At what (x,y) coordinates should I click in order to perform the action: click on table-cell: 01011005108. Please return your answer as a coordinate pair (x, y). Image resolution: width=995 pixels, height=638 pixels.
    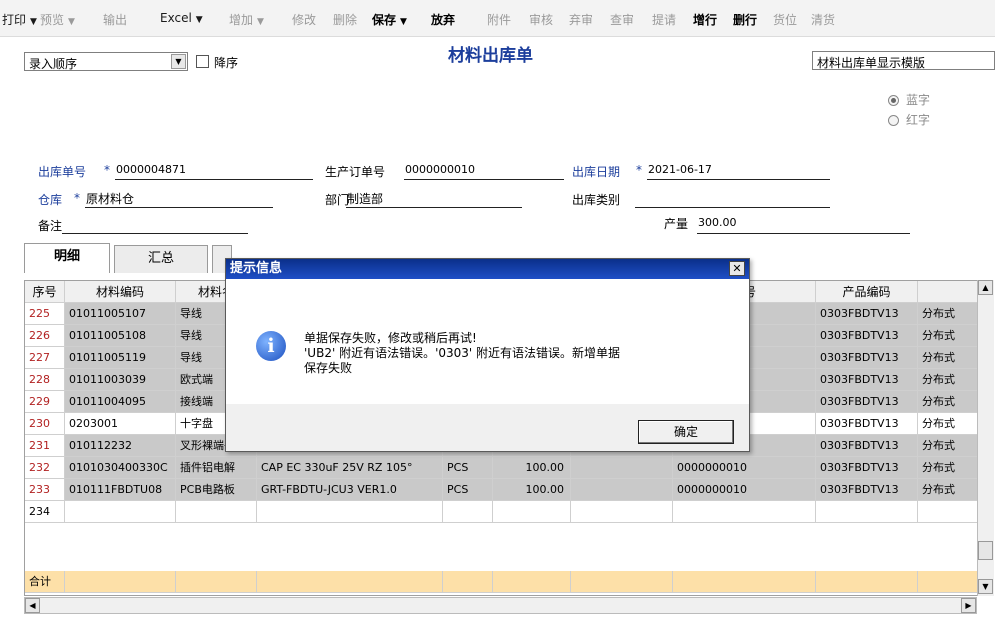
    Looking at the image, I should click on (120, 336).